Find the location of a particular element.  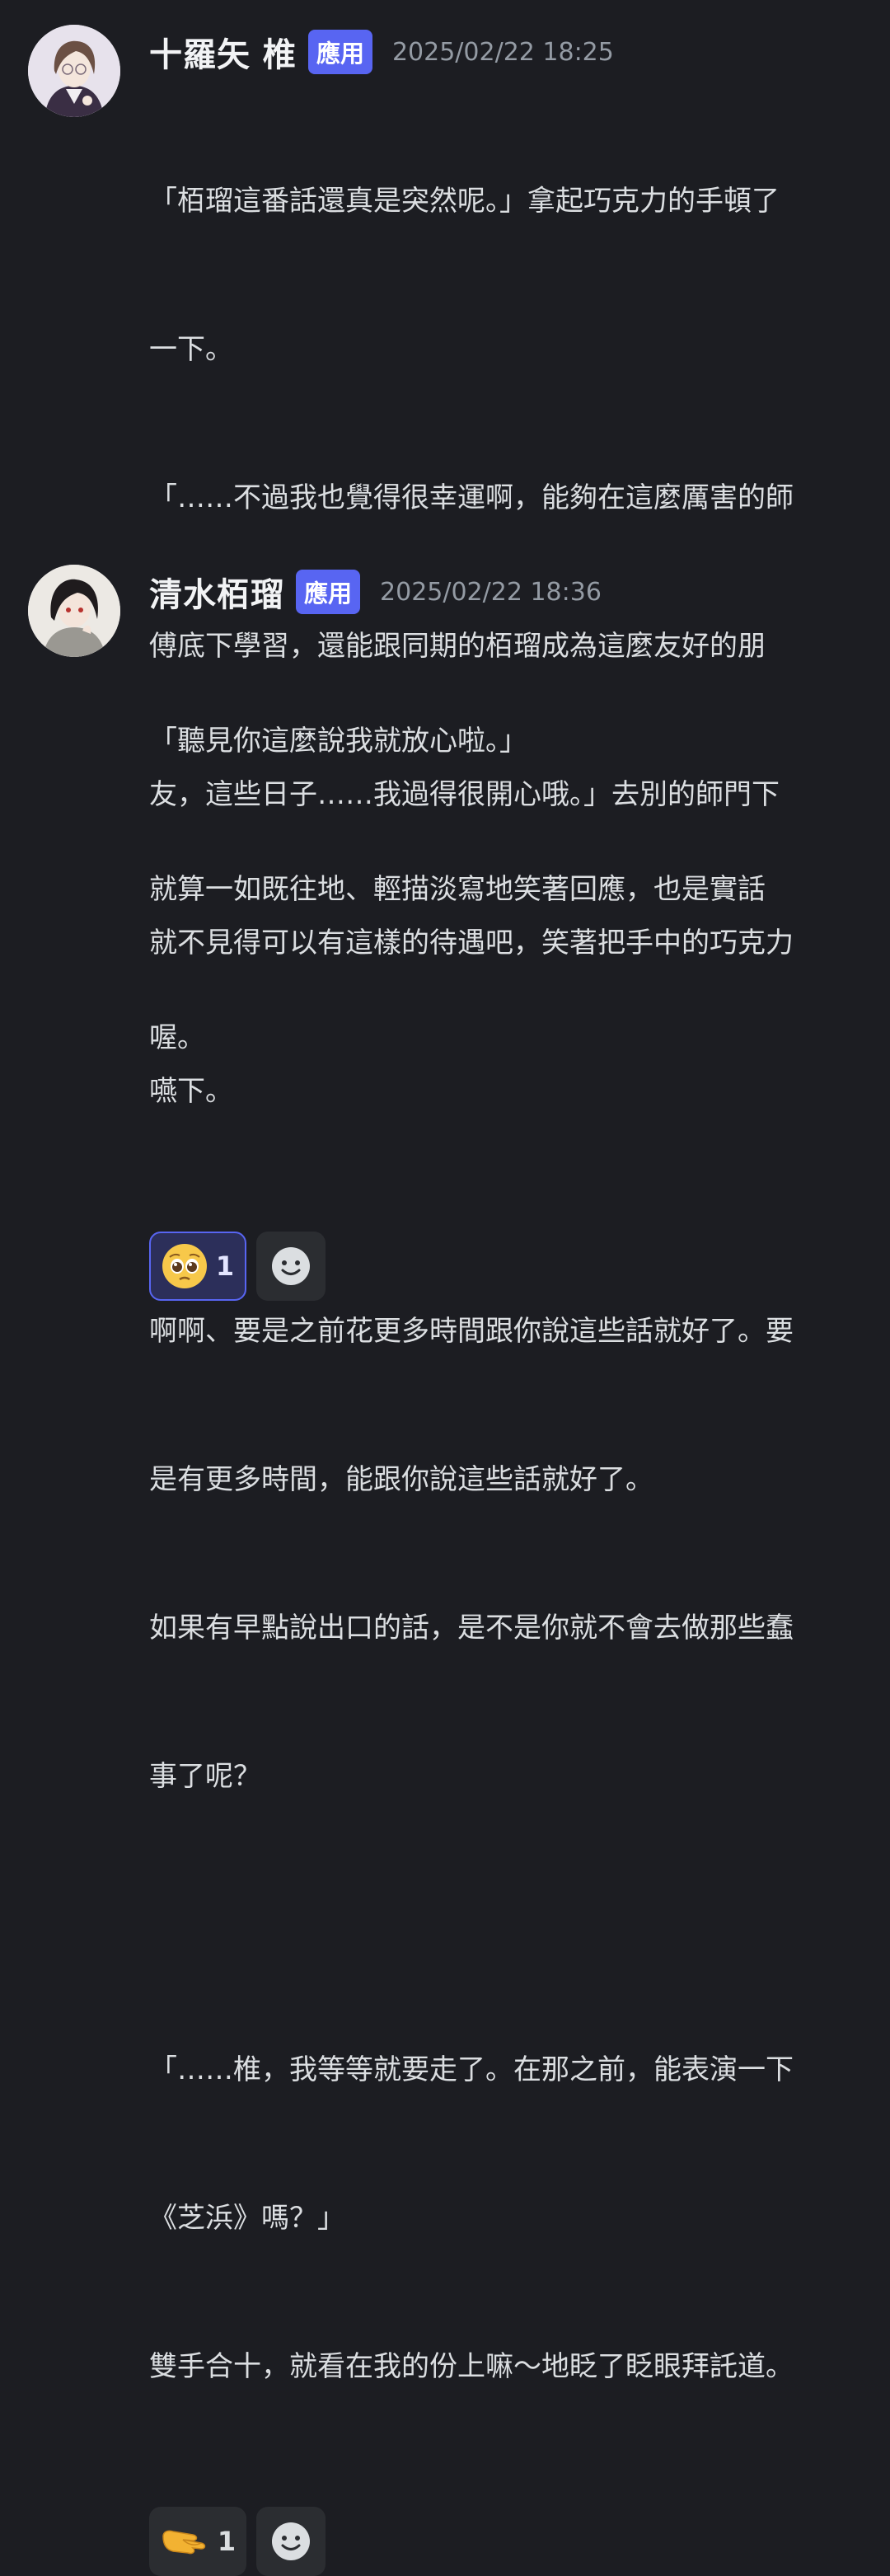

message-line: 如果有早點說出口的話，是不是你就不會去做那些蠢 is located at coordinates (471, 1629).